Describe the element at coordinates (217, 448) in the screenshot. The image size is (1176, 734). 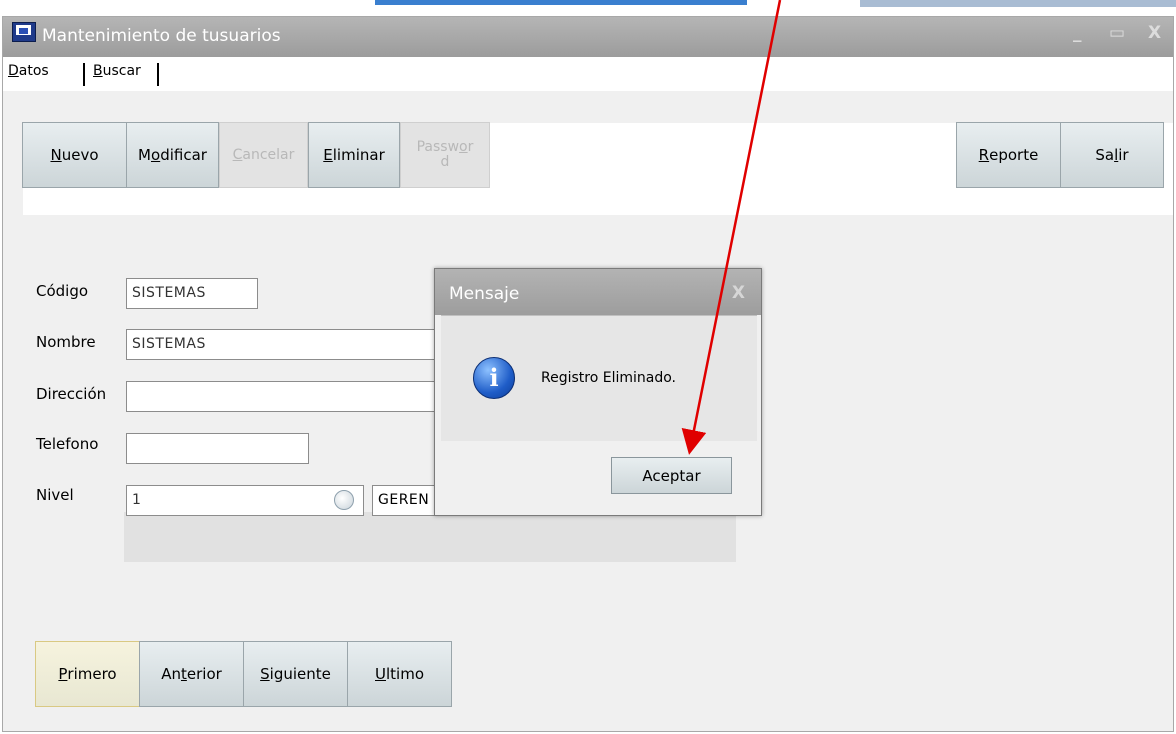
I see `telefono-field` at that location.